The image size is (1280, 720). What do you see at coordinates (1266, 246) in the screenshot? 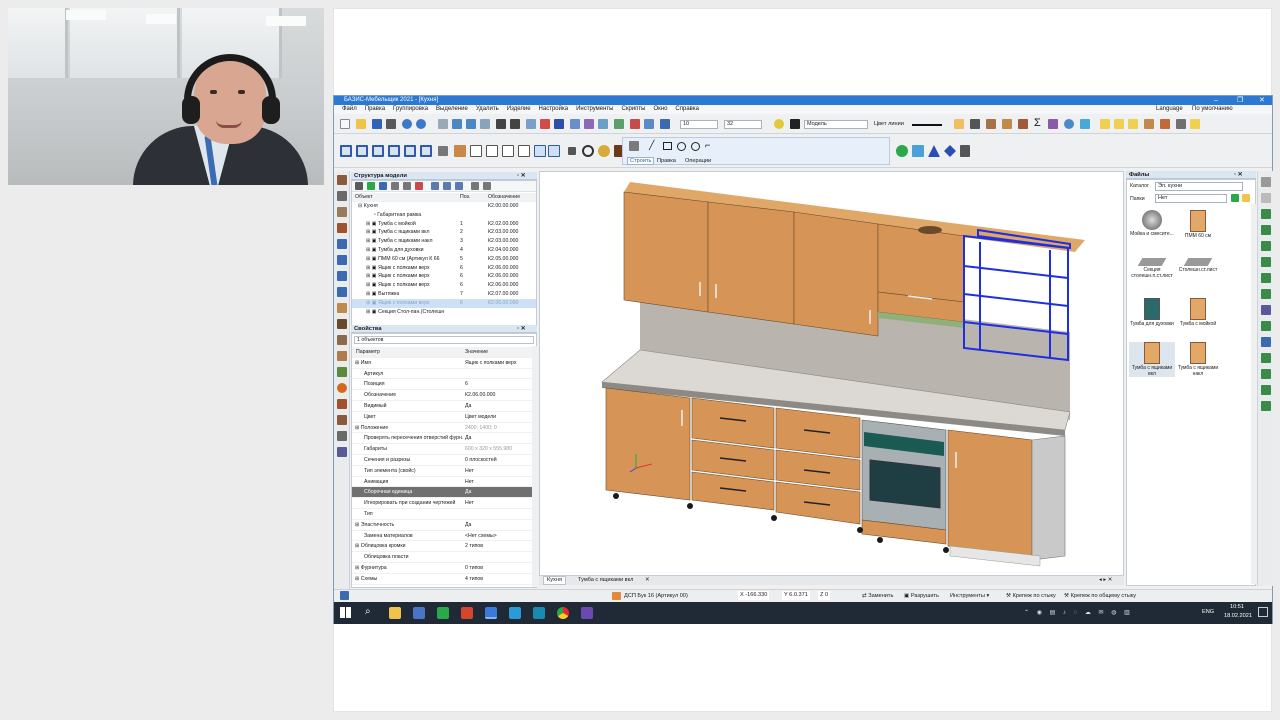
I see `strip-edges-icon` at bounding box center [1266, 246].